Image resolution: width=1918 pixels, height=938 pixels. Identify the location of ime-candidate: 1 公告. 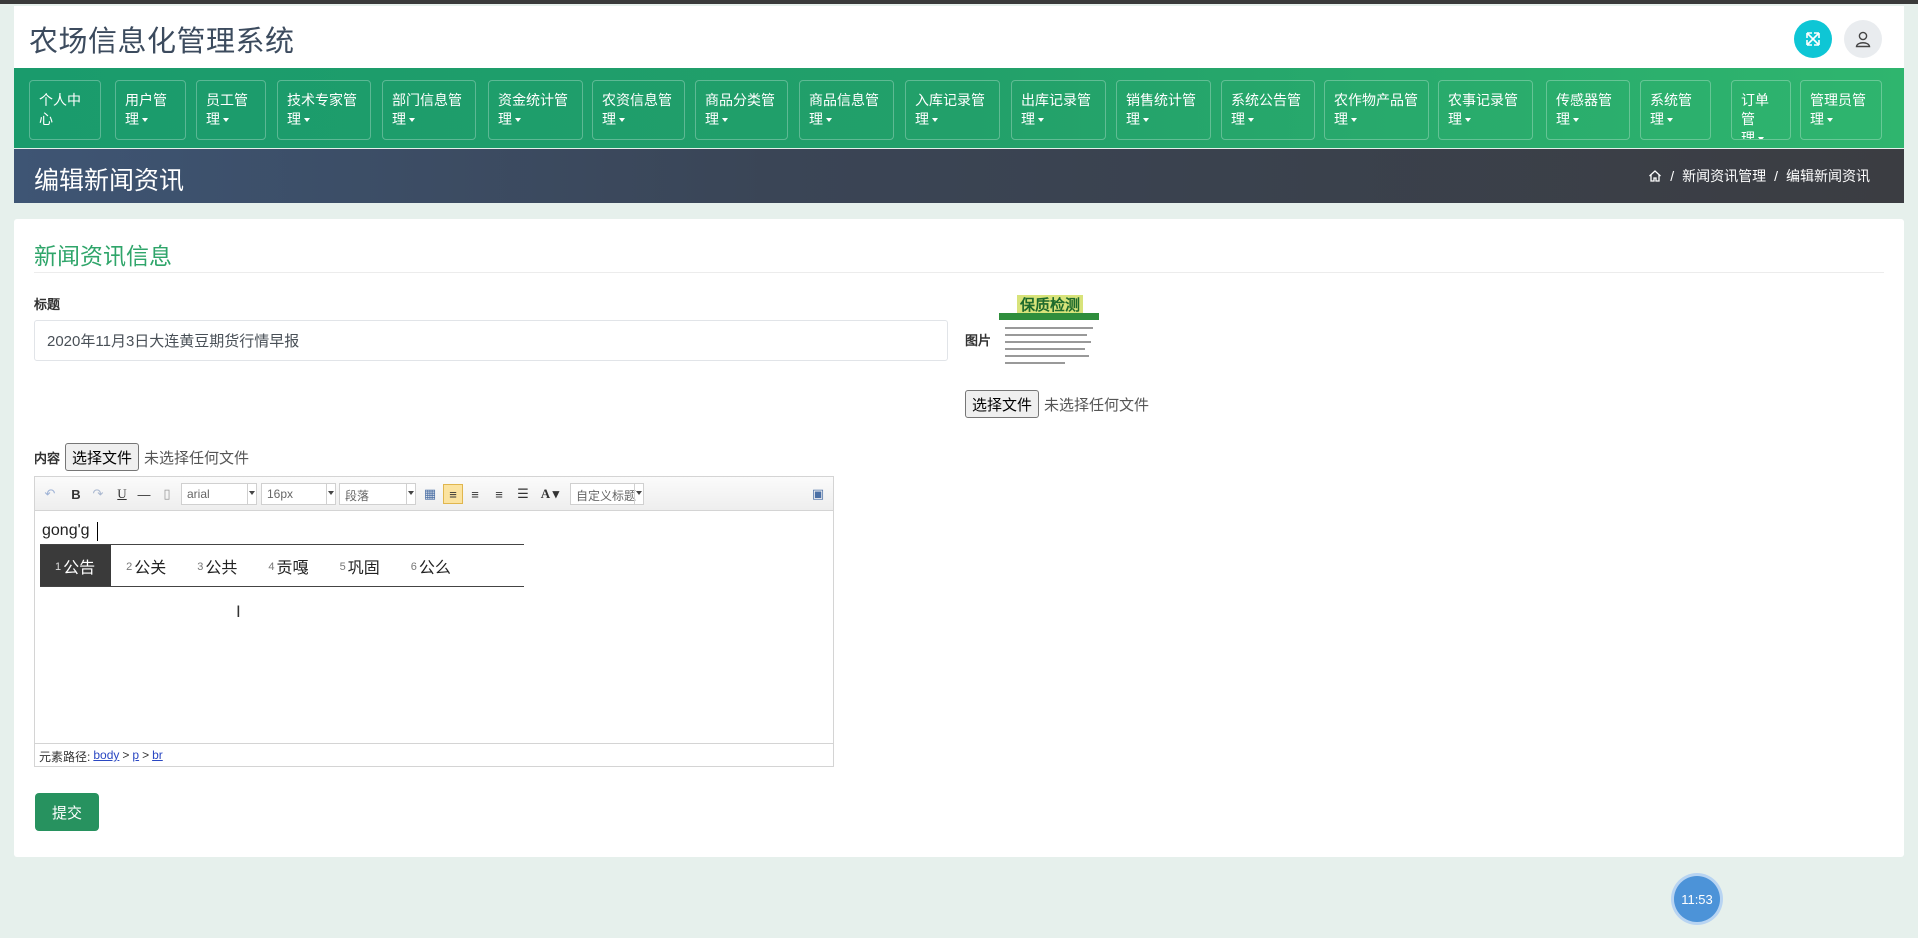
(76, 565).